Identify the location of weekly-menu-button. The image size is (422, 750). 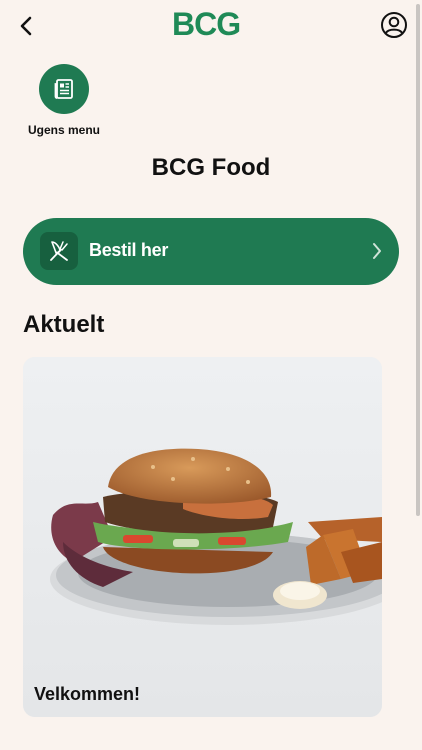
(64, 89).